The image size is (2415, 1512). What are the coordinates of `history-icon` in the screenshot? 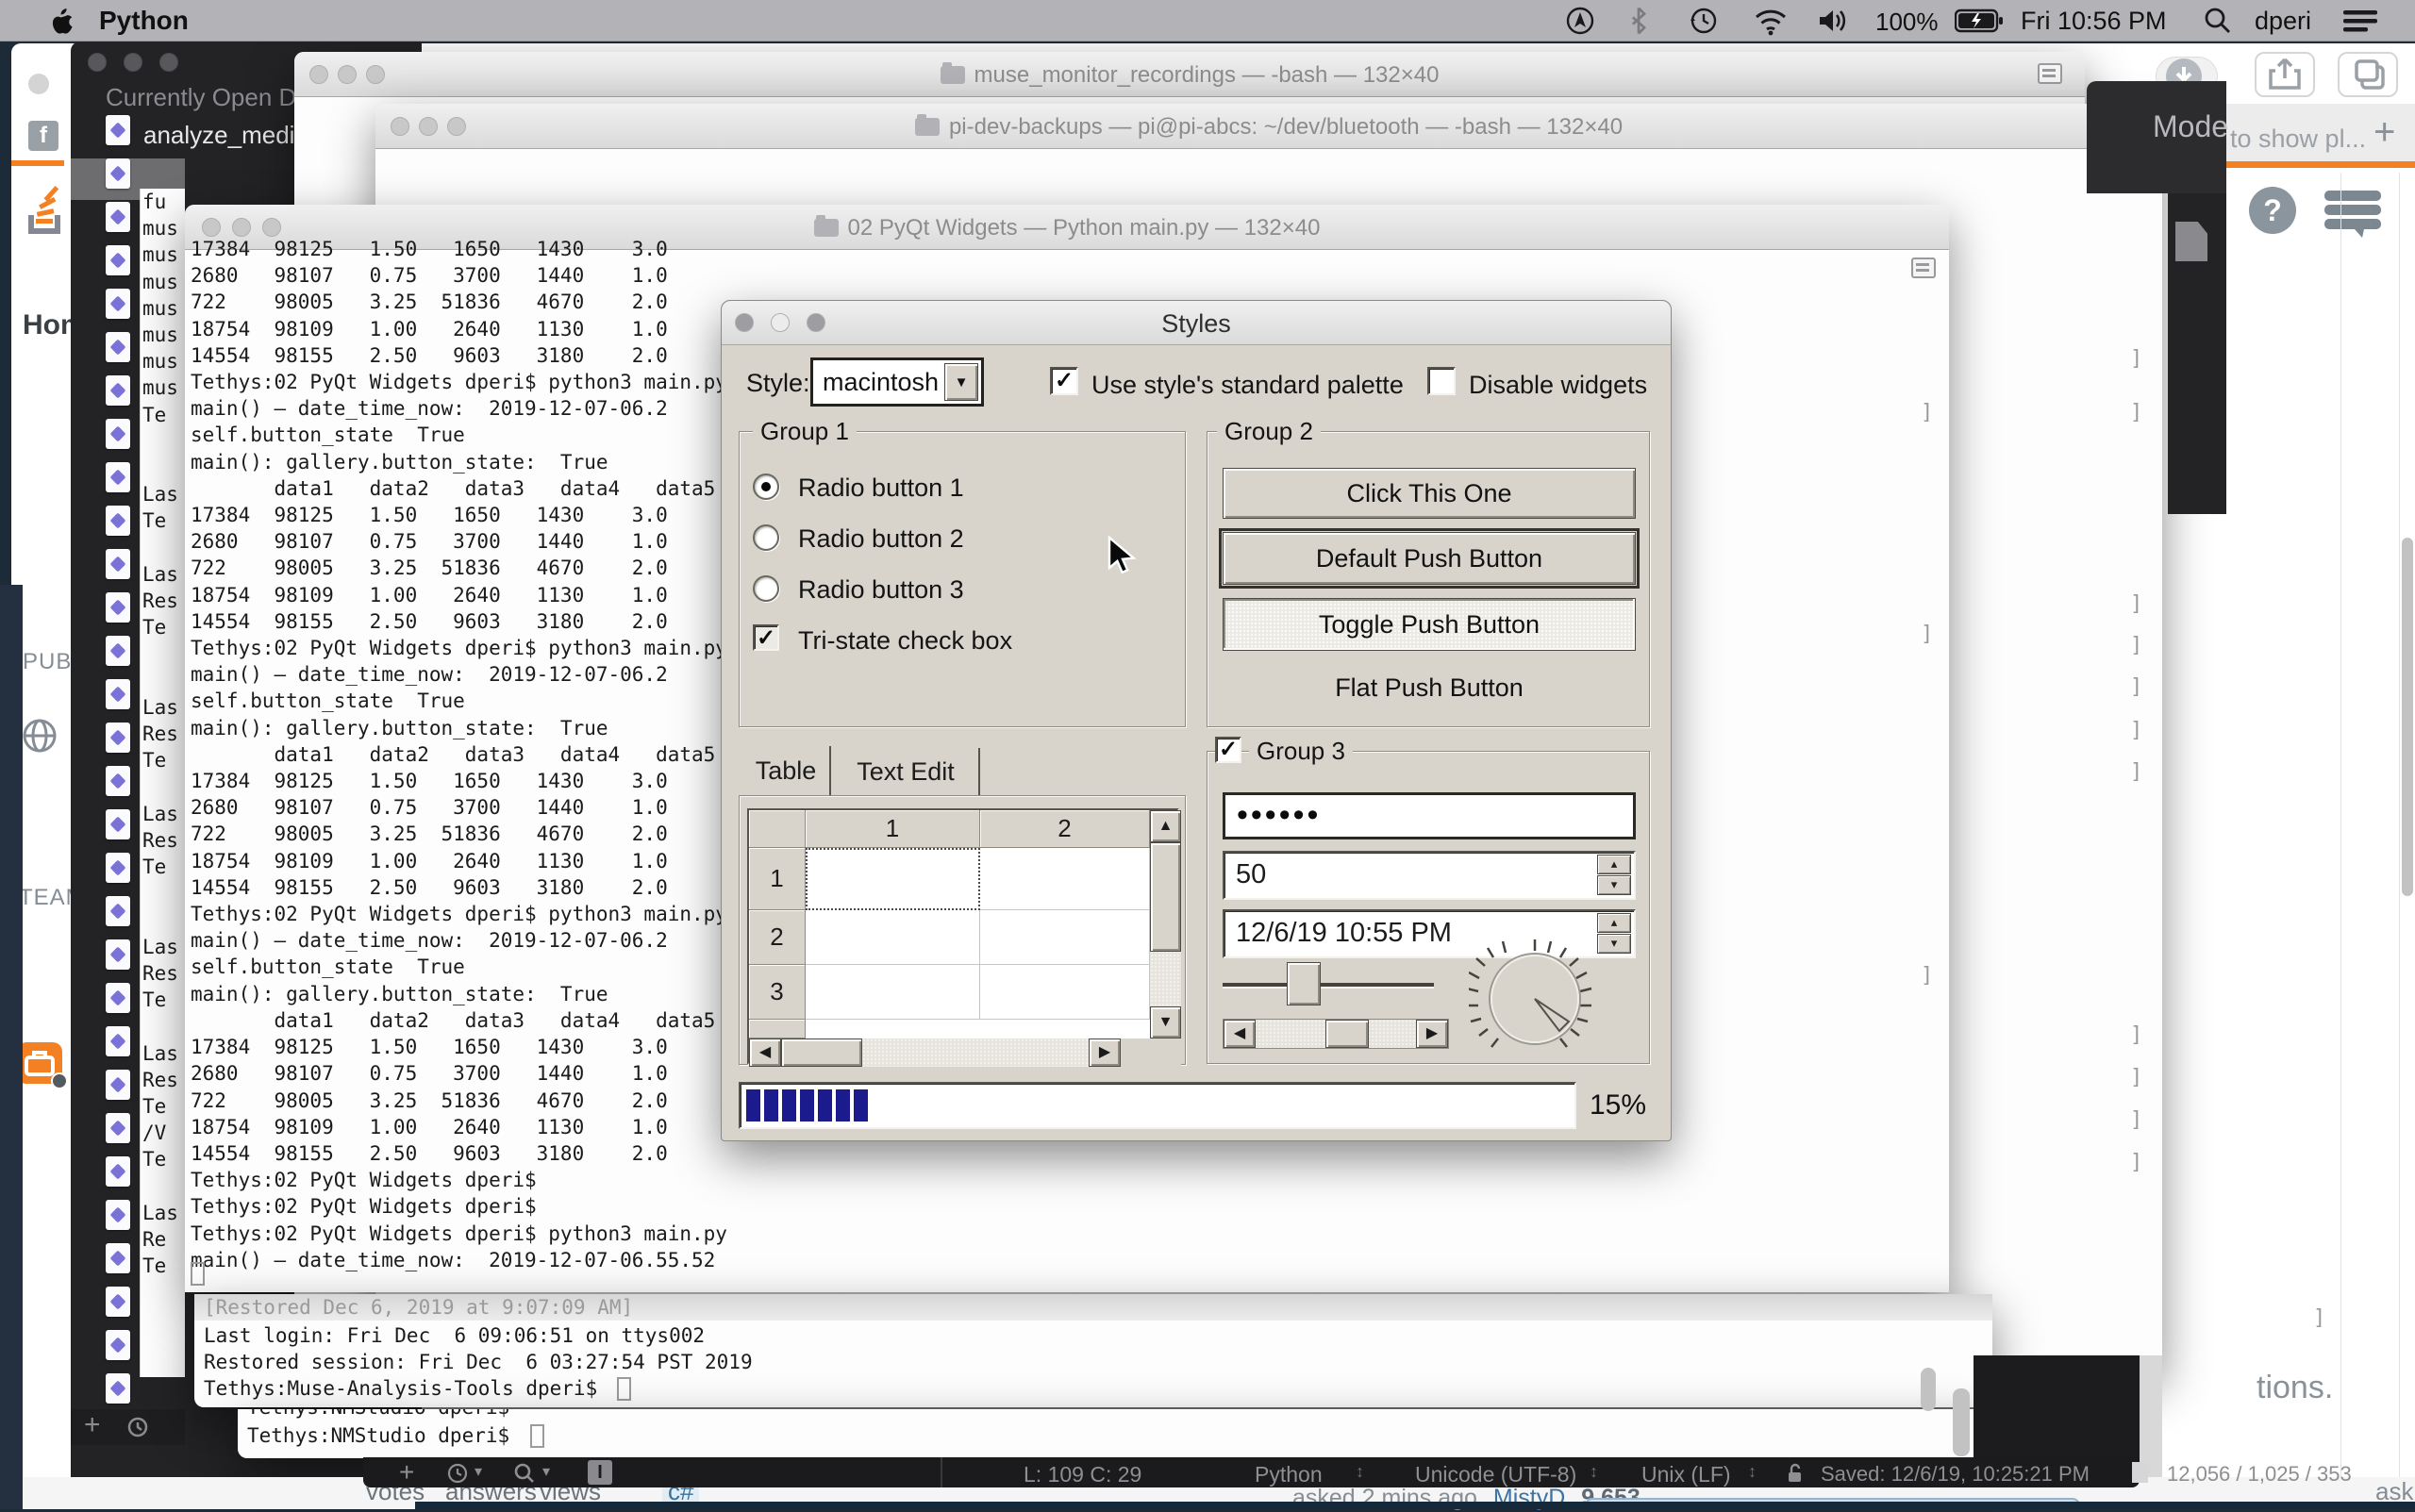 It's located at (137, 1427).